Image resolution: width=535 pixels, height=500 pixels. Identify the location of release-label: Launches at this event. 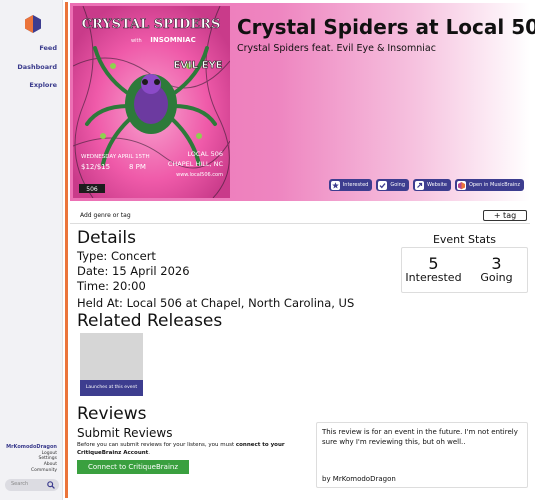
(111, 388).